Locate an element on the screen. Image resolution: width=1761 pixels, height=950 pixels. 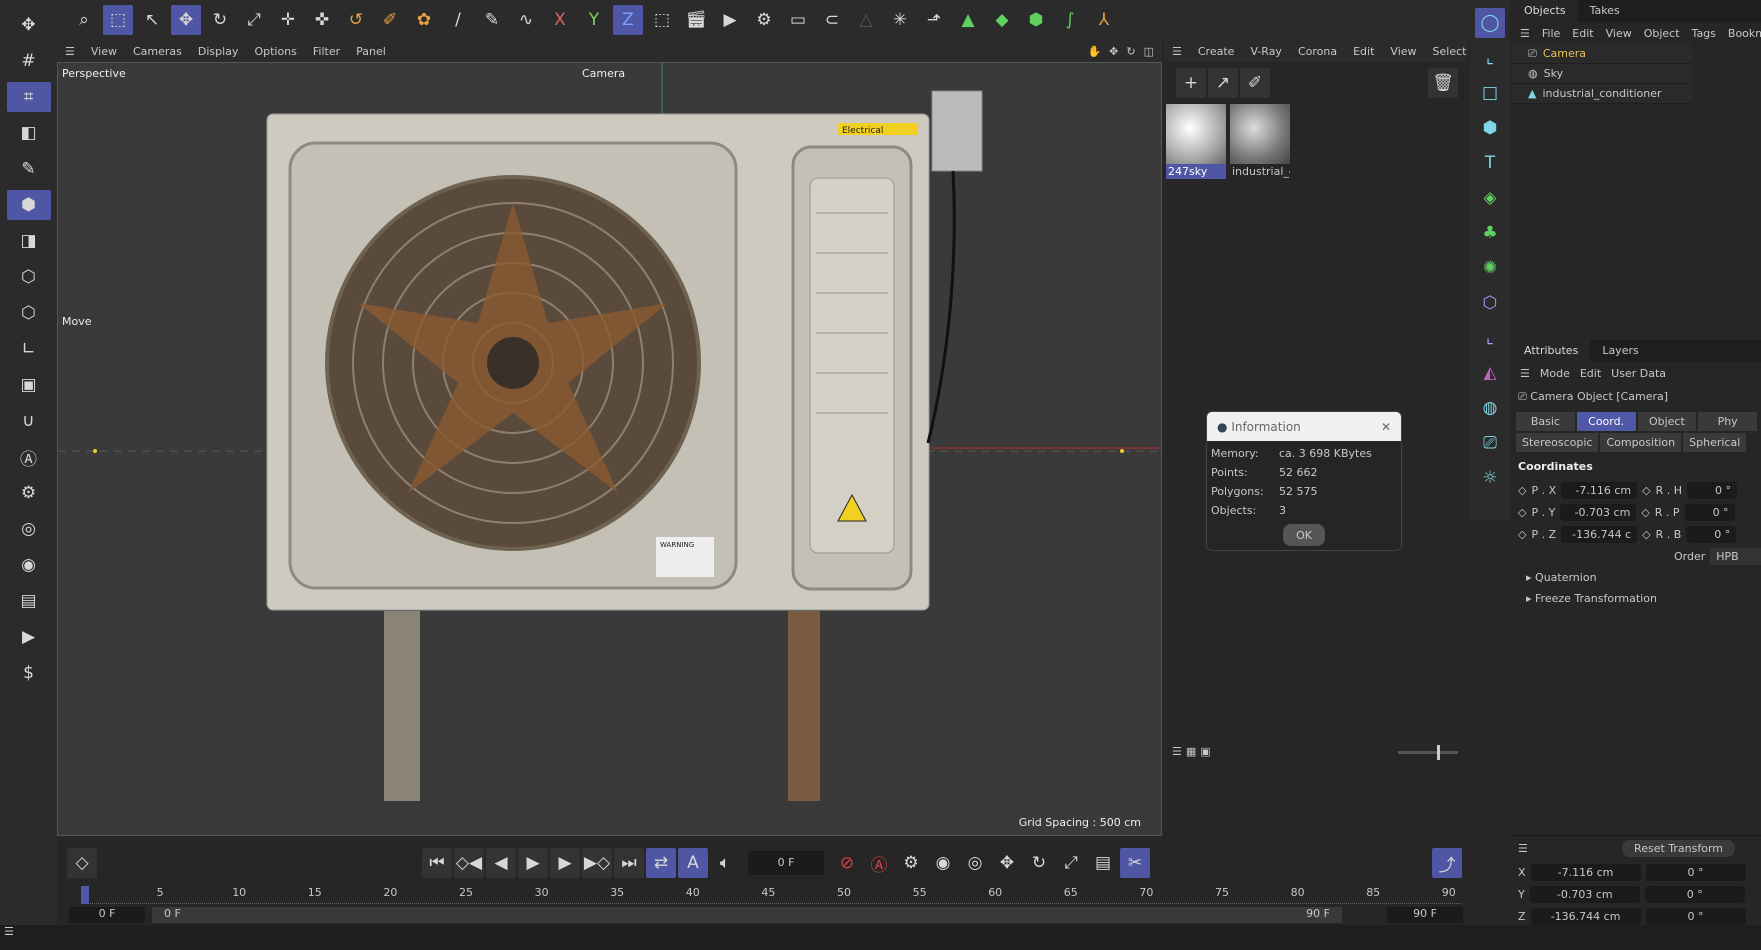
coord-y-pos: -0.703 cm is located at coordinates (1584, 894).